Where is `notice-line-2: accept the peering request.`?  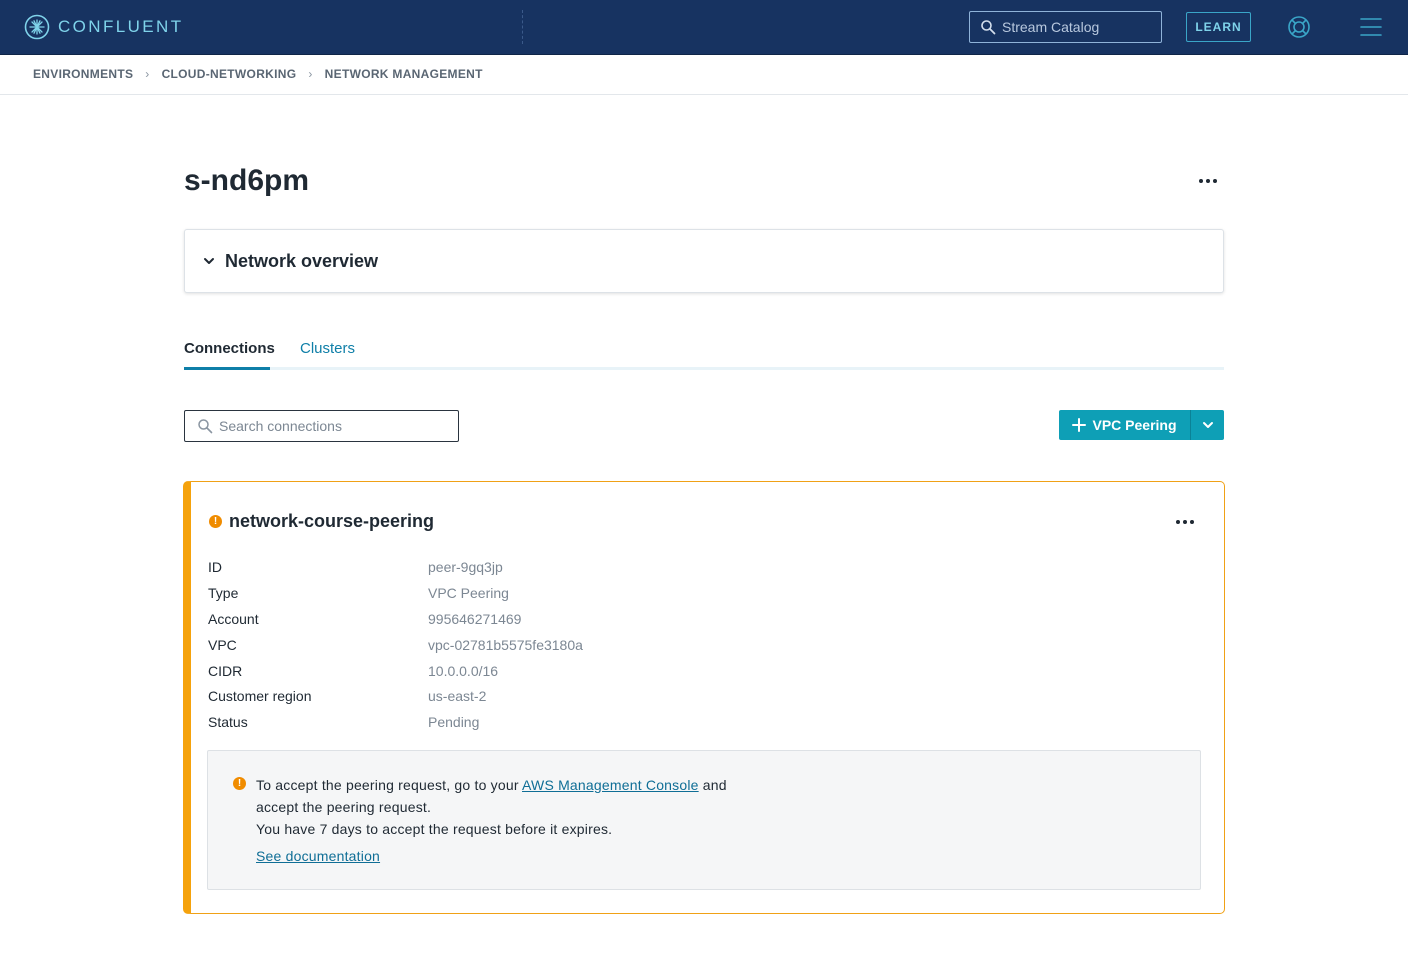 notice-line-2: accept the peering request. is located at coordinates (344, 807).